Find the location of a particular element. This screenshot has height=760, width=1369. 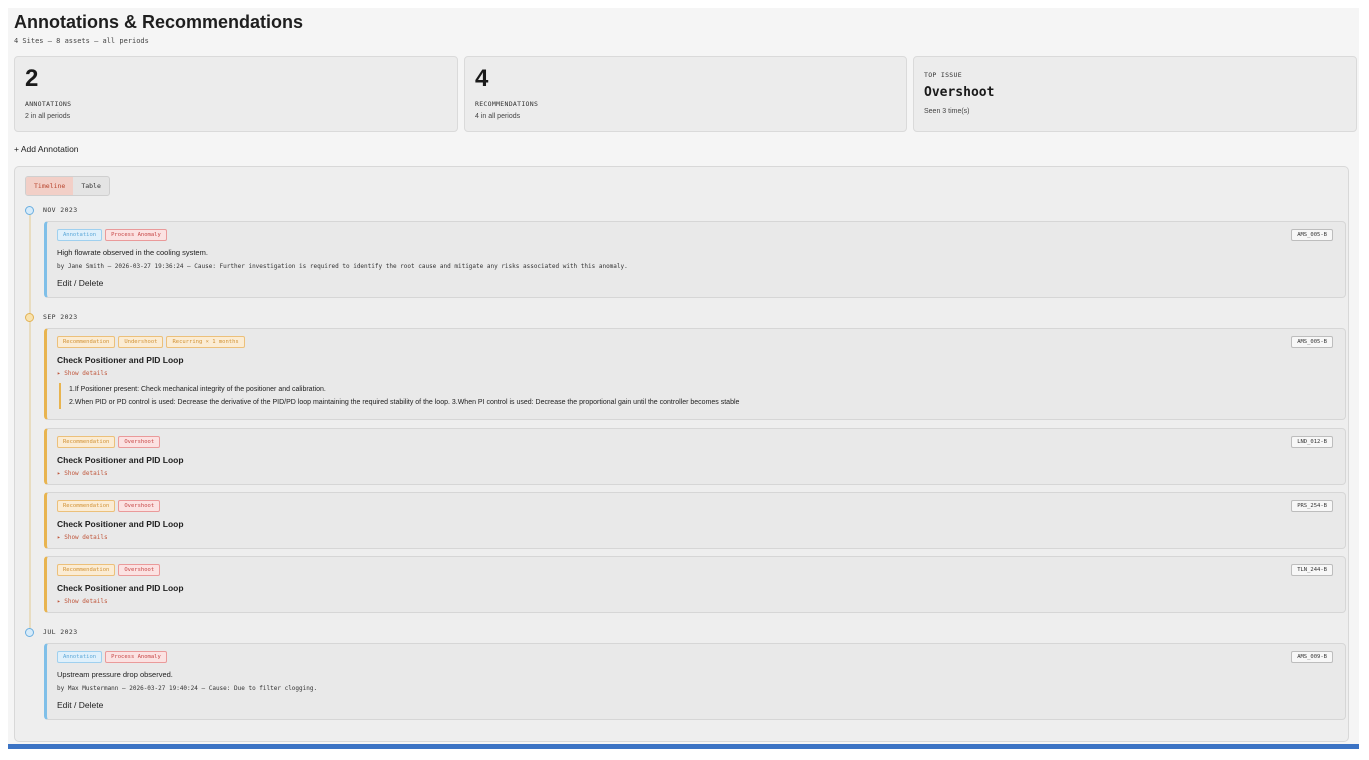

timeline-line is located at coordinates (30, 421).